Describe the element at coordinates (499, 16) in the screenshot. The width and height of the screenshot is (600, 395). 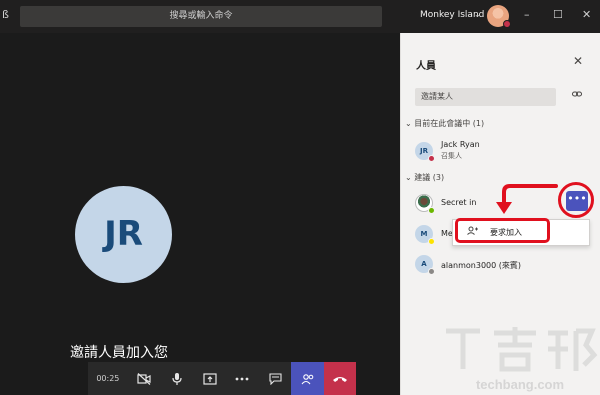
I see `user-avatar` at that location.